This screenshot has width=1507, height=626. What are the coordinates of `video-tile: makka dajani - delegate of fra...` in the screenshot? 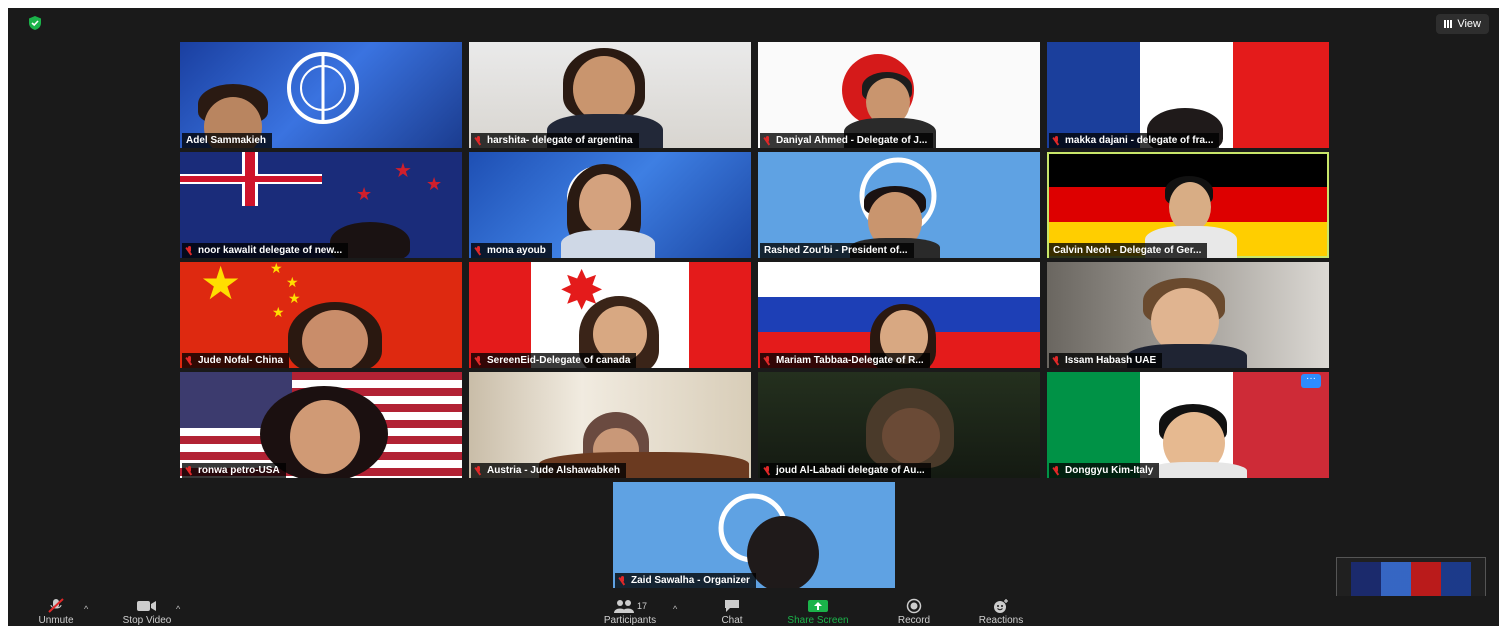 It's located at (1188, 95).